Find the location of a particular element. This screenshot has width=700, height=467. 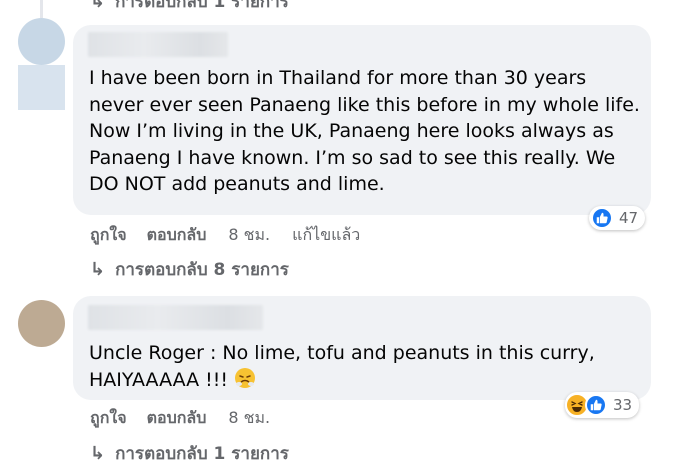

view-replies-link: ↳ การตอบกลับ 1 รายการ is located at coordinates (189, 453).